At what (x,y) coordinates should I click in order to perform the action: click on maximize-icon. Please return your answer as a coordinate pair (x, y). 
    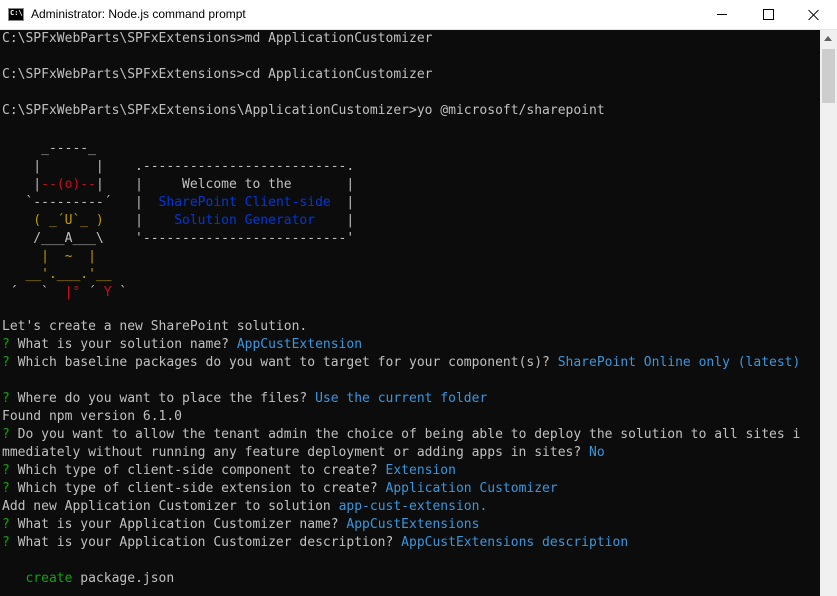
    Looking at the image, I should click on (768, 14).